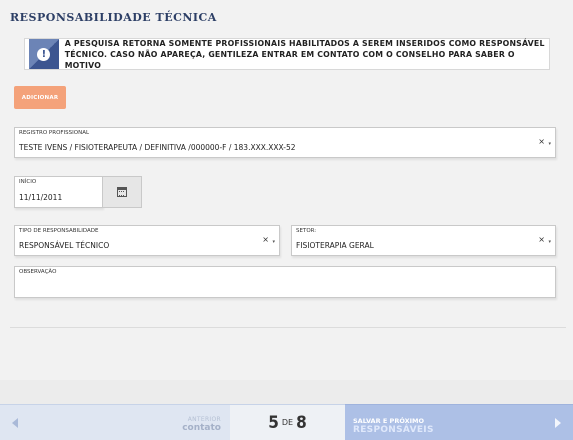  Describe the element at coordinates (38, 272) in the screenshot. I see `observacao-label: OBSERVAÇÃO` at that location.